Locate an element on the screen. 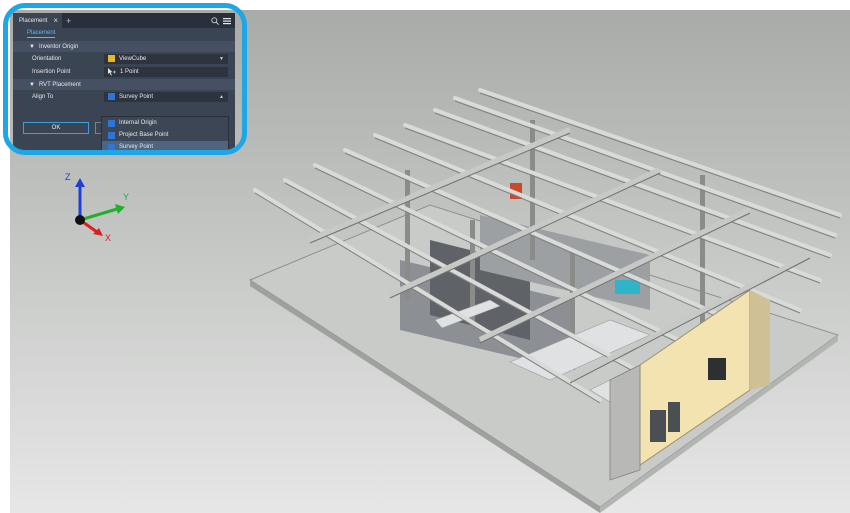 This screenshot has width=850, height=513. orientation-select: ViewCube ▼ is located at coordinates (166, 58).